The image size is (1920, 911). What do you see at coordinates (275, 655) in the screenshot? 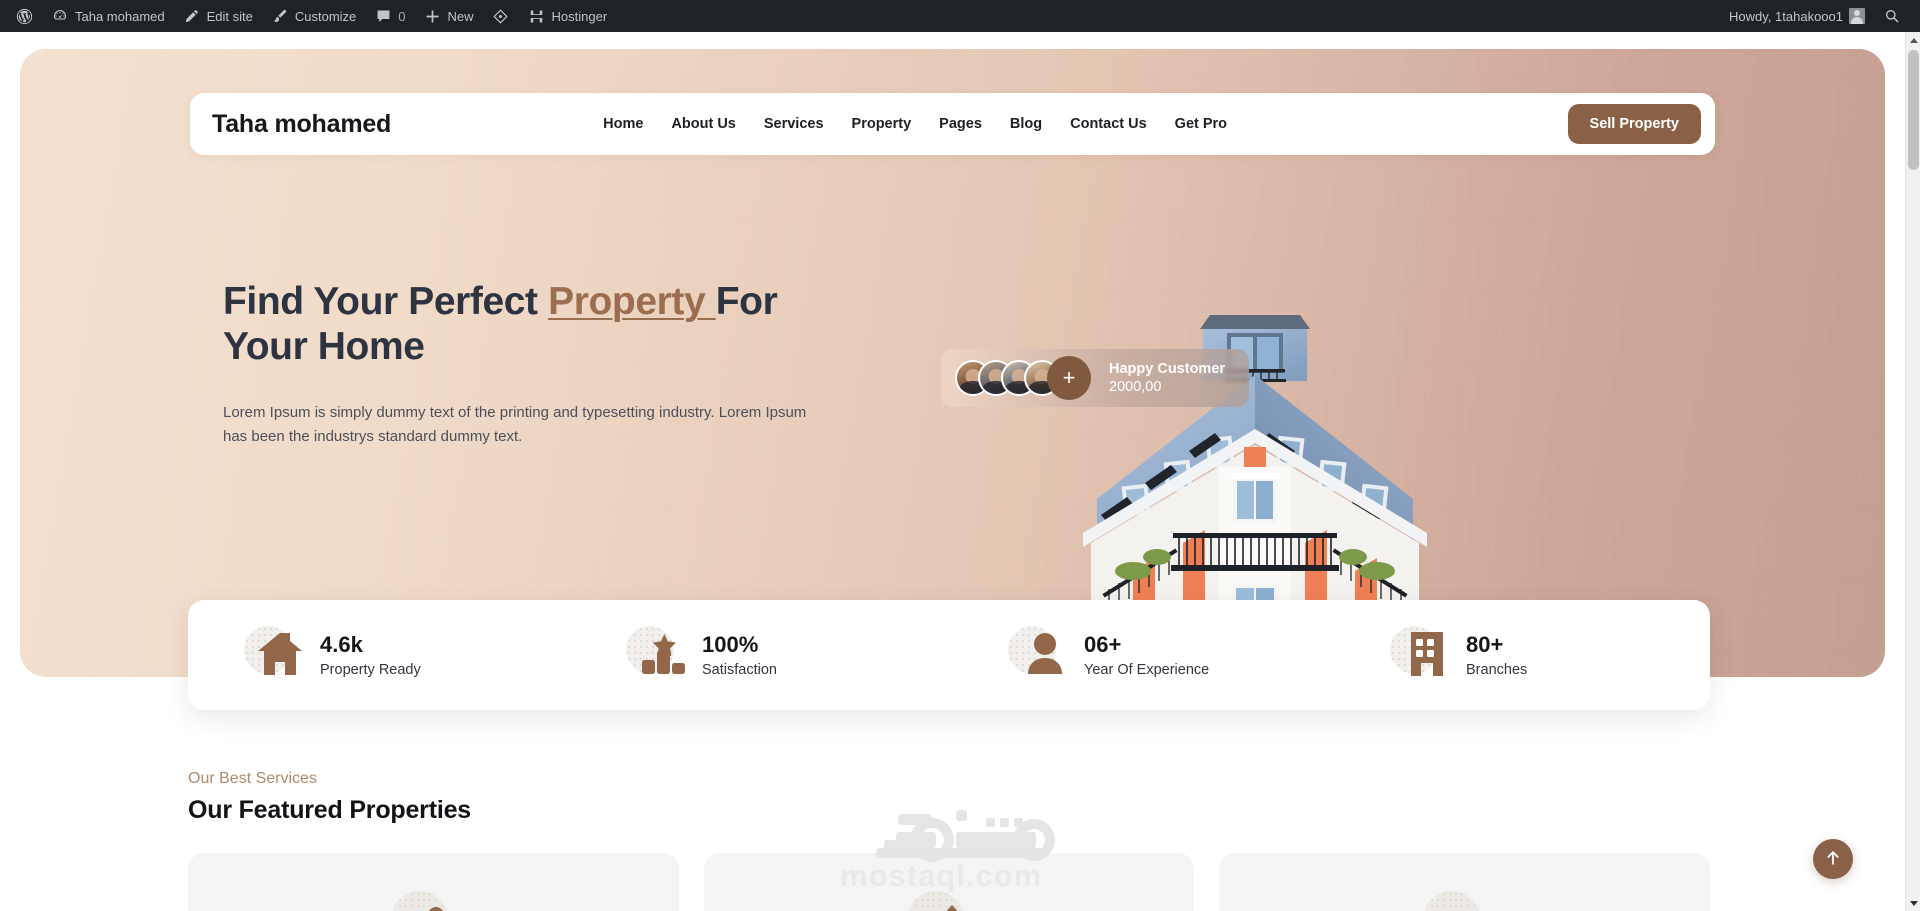
I see `house-icon` at bounding box center [275, 655].